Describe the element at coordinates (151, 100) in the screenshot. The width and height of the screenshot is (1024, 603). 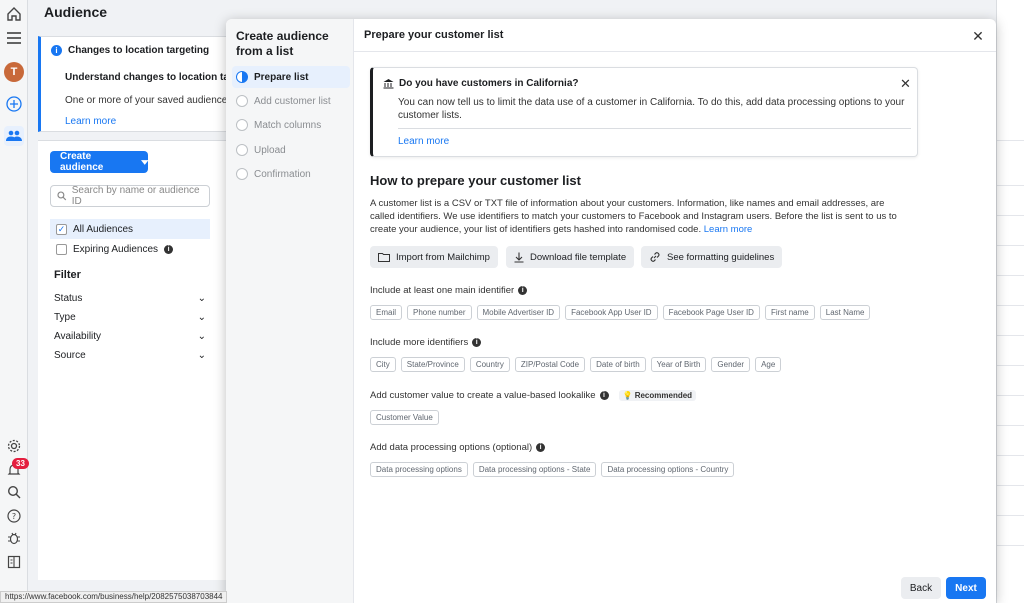
I see `notice-desc: One or more of your saved audiences co` at that location.